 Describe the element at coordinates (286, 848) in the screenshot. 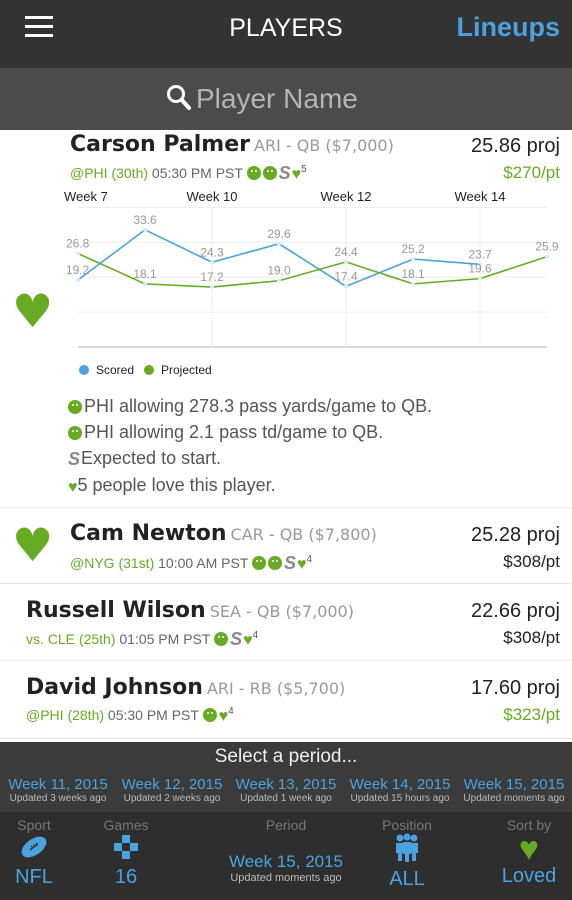

I see `nav-period: Period Week 15, 2015 Updated moments ago` at that location.